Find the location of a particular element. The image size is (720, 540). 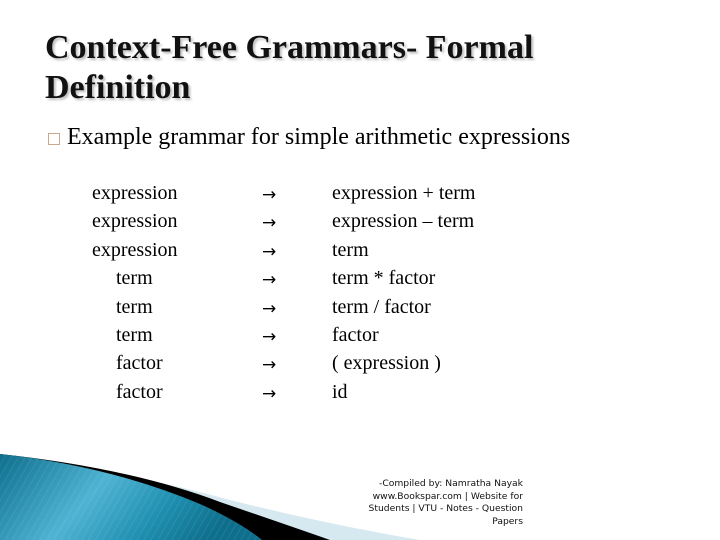

rule-rhs: expression + term is located at coordinates (404, 193).